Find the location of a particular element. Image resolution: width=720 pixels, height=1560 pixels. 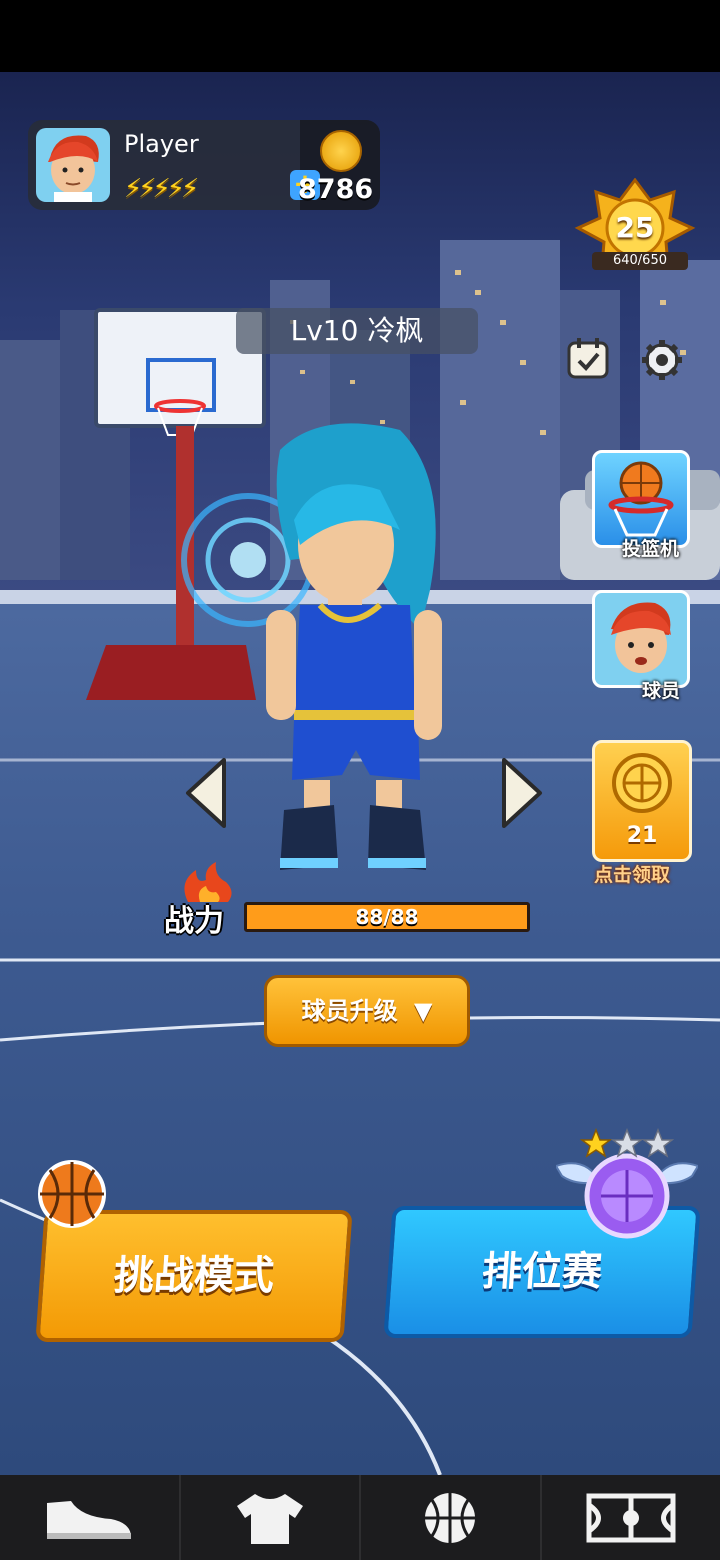

reward-count: 21 is located at coordinates (642, 835).